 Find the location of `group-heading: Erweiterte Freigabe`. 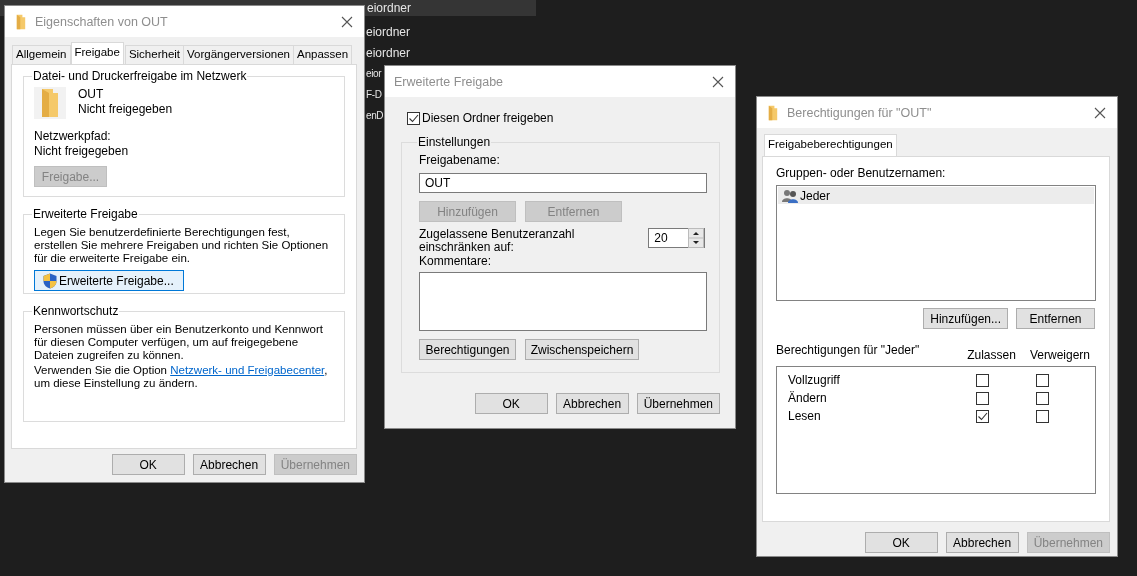

group-heading: Erweiterte Freigabe is located at coordinates (85, 214).